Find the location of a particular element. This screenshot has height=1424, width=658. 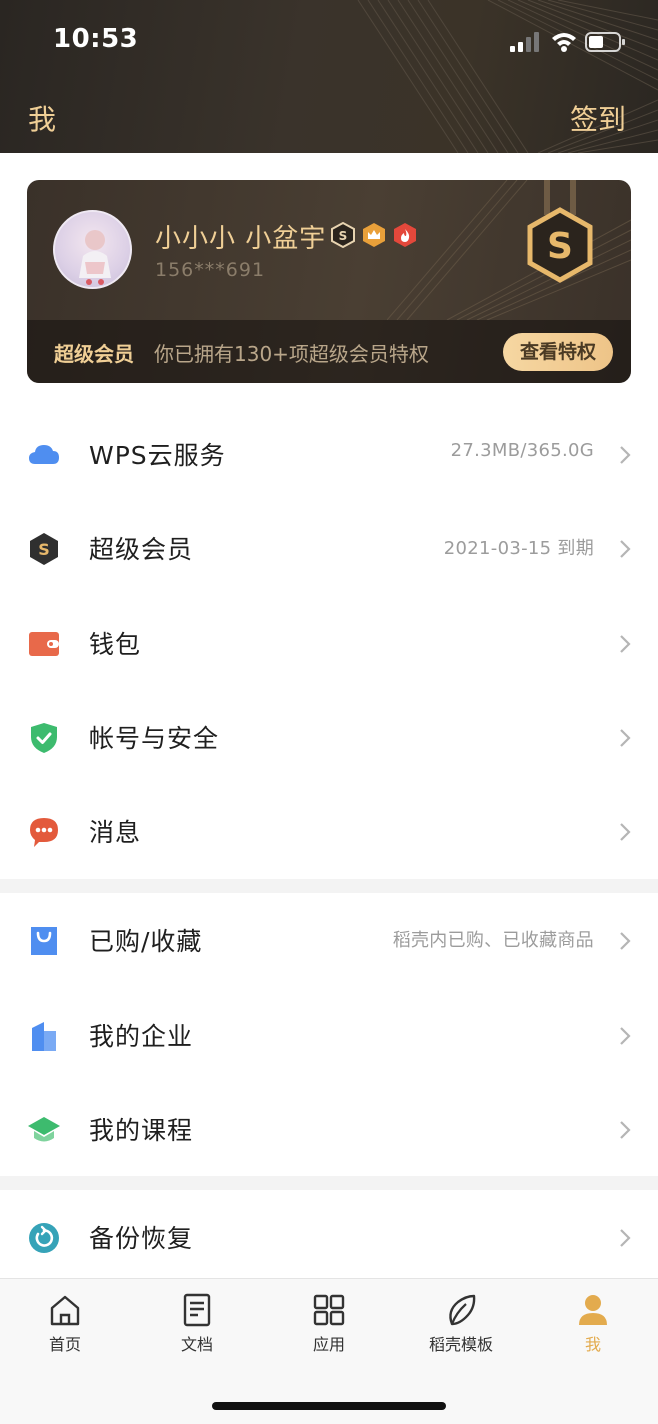

tab-label: 稻壳模板 is located at coordinates (460, 1344).